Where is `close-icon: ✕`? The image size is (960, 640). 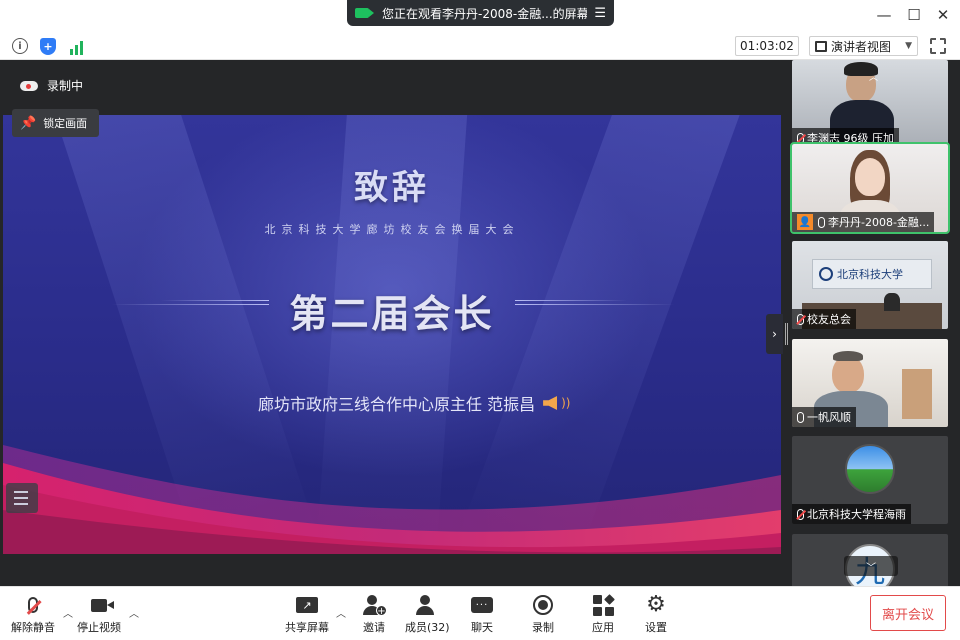 close-icon: ✕ is located at coordinates (943, 15).